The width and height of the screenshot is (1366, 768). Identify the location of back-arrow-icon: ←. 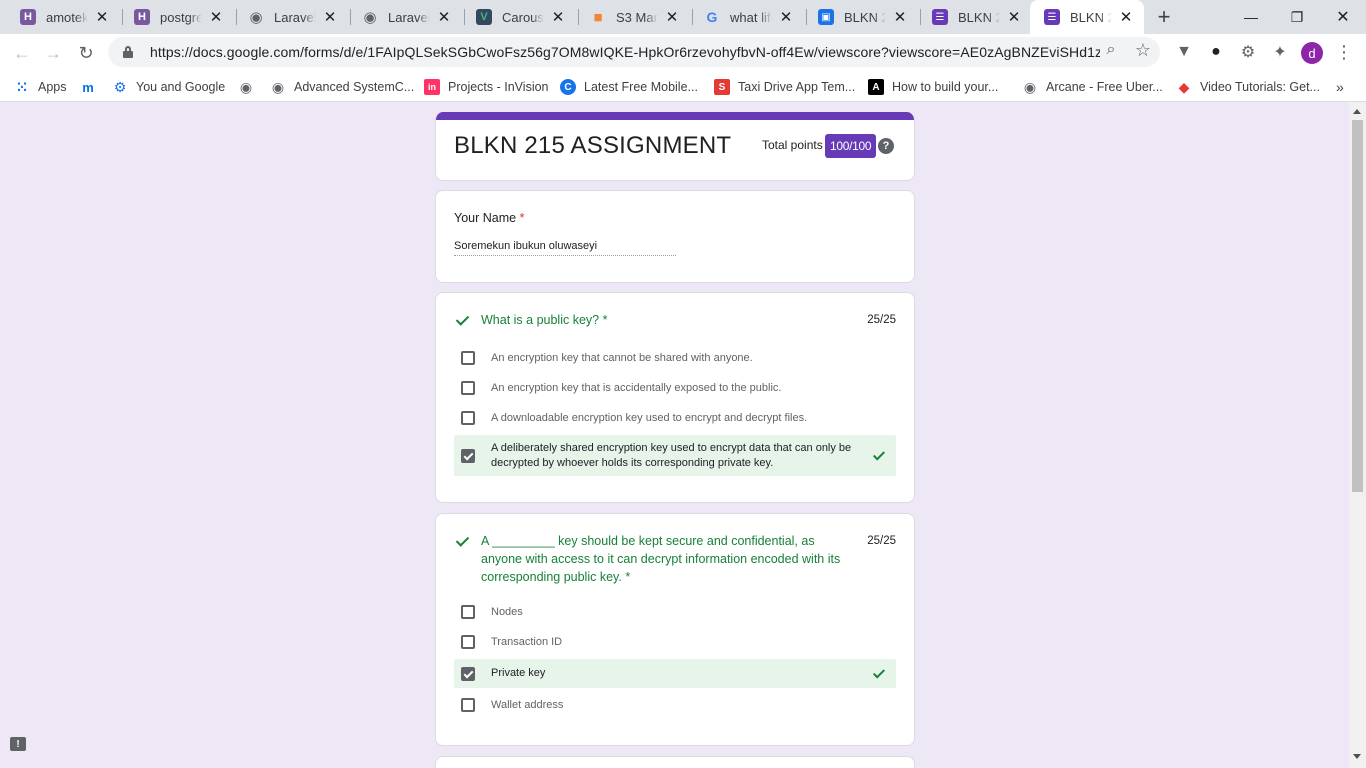
(22, 53).